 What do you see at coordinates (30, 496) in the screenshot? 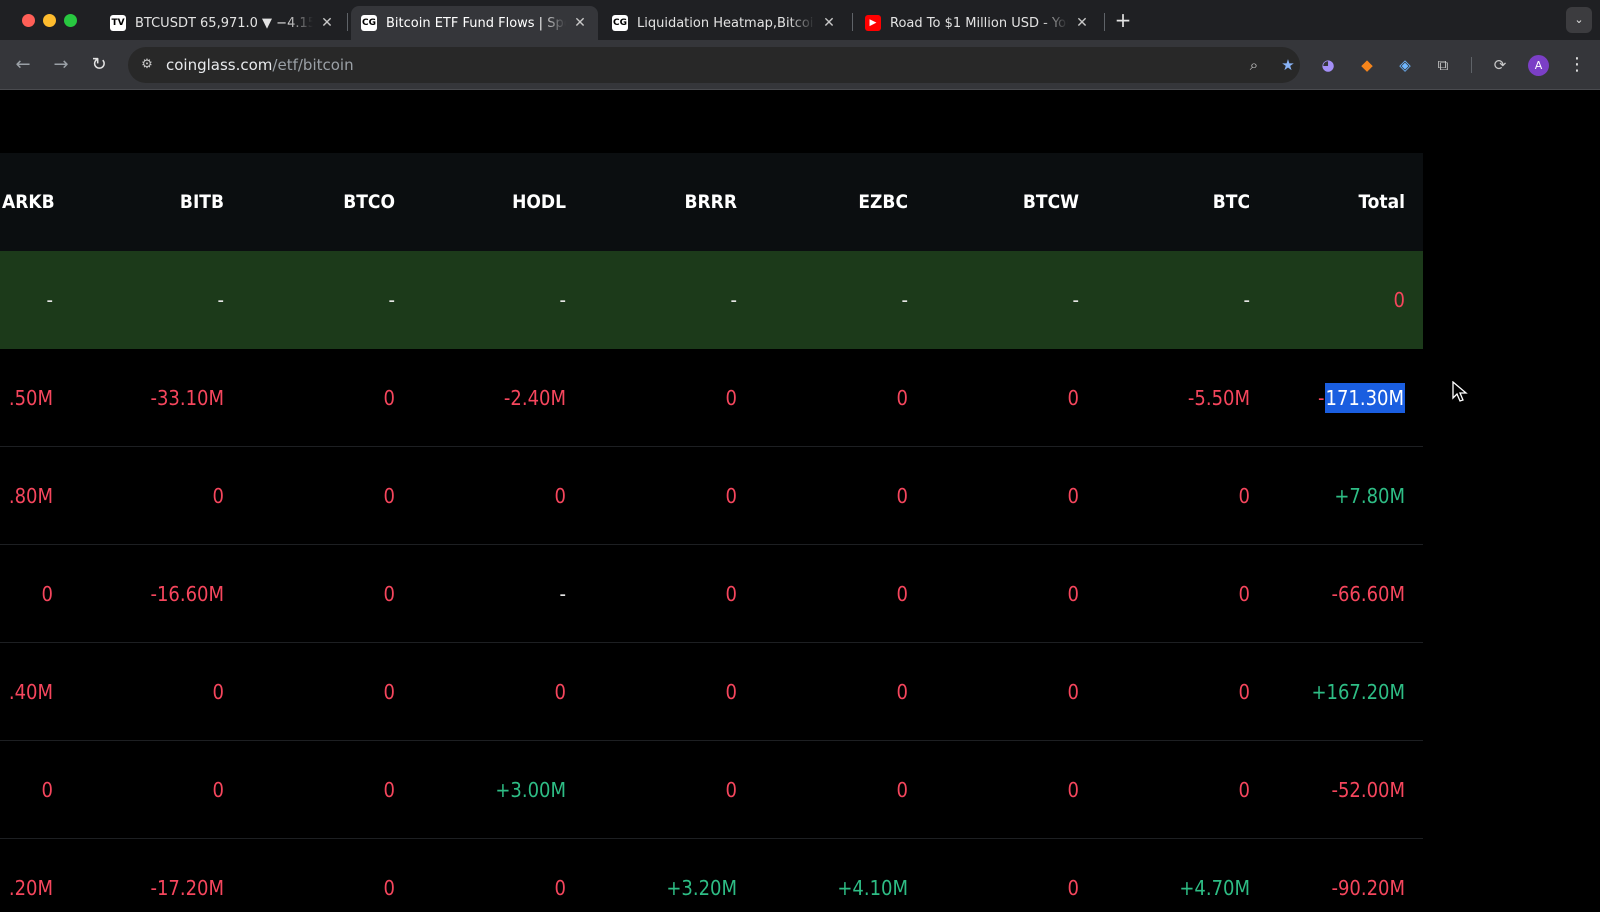
I see `table-cell-arkb: .80M` at bounding box center [30, 496].